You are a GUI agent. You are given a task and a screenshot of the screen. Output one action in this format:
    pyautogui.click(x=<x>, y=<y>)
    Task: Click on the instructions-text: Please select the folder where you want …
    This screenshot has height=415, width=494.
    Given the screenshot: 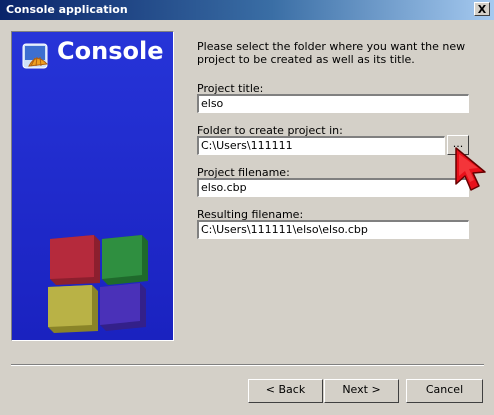 What is the action you would take?
    pyautogui.click(x=331, y=53)
    